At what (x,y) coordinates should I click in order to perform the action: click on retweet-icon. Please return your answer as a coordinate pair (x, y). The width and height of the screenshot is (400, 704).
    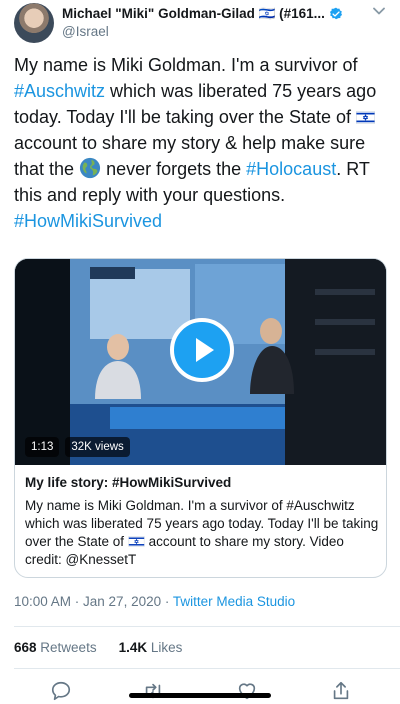
    Looking at the image, I should click on (153, 691).